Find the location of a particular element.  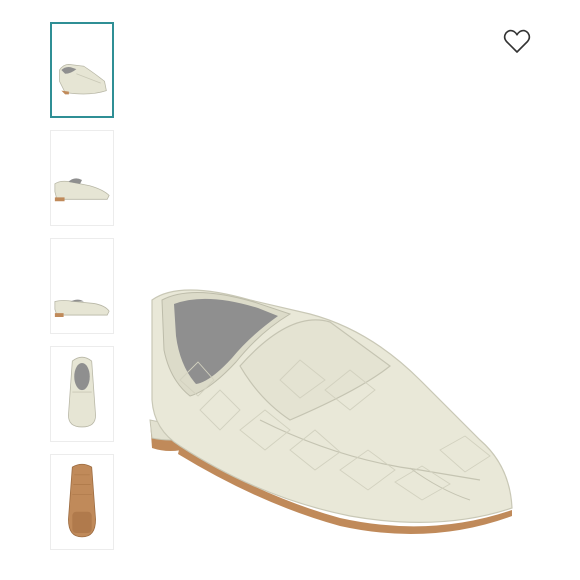

loafer-sole-thumb-image is located at coordinates (82, 500).